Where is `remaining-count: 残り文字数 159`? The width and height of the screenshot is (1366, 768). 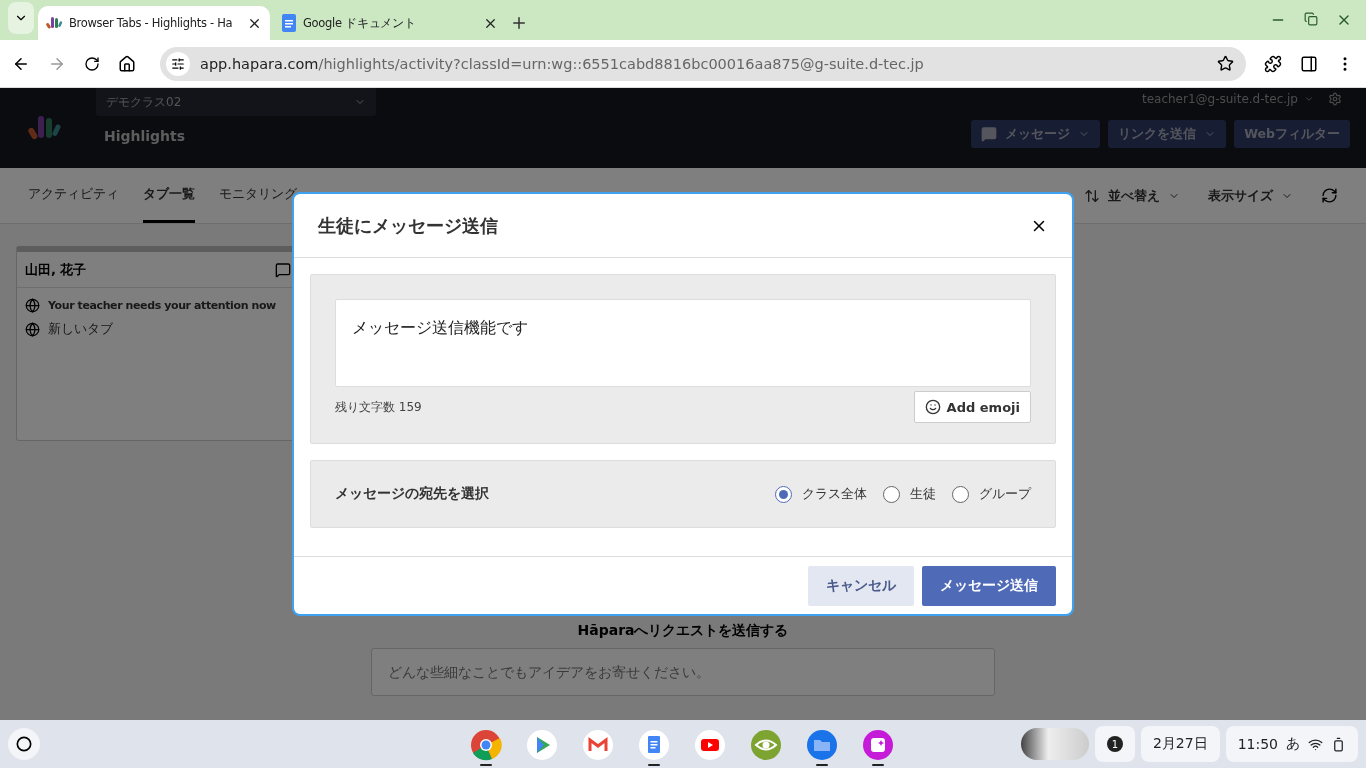 remaining-count: 残り文字数 159 is located at coordinates (378, 407).